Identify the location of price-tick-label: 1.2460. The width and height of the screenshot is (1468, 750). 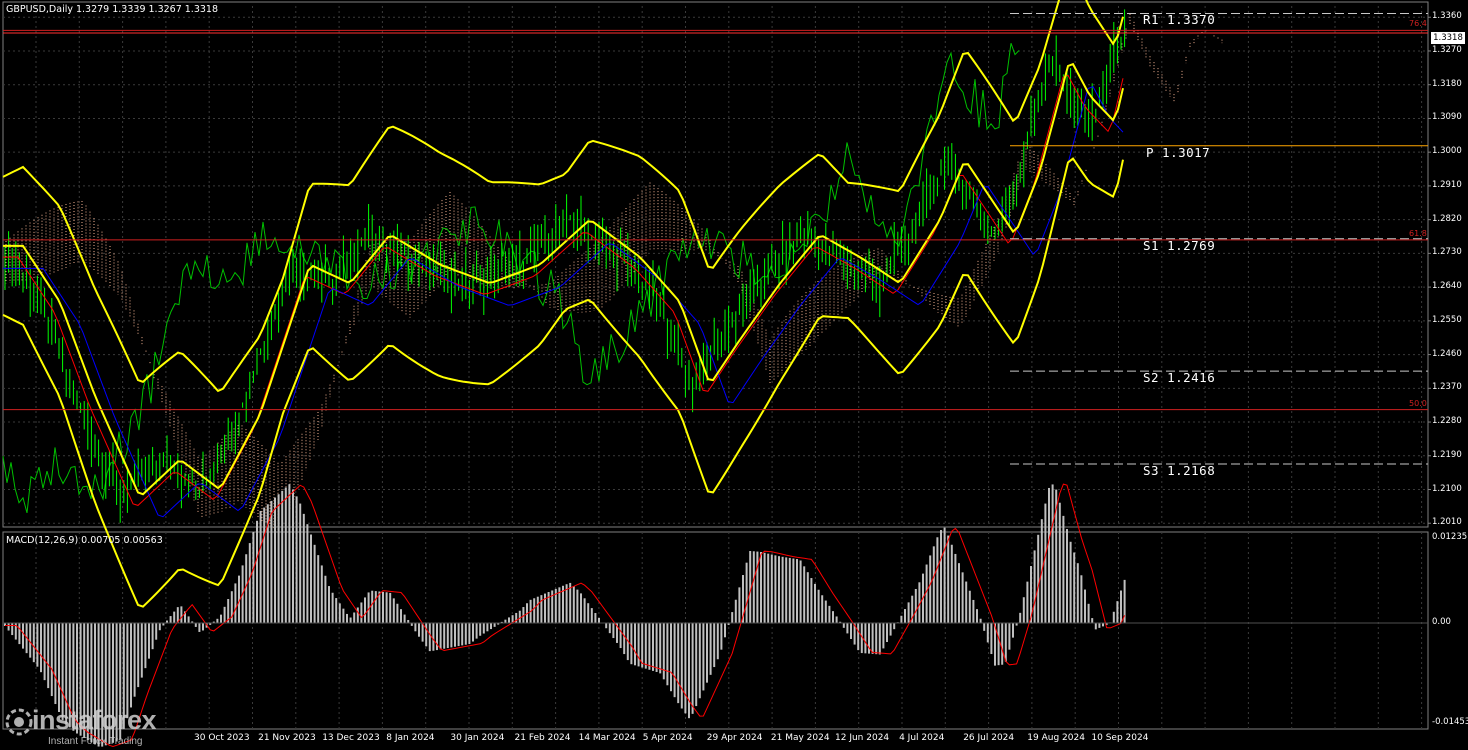
(1447, 353).